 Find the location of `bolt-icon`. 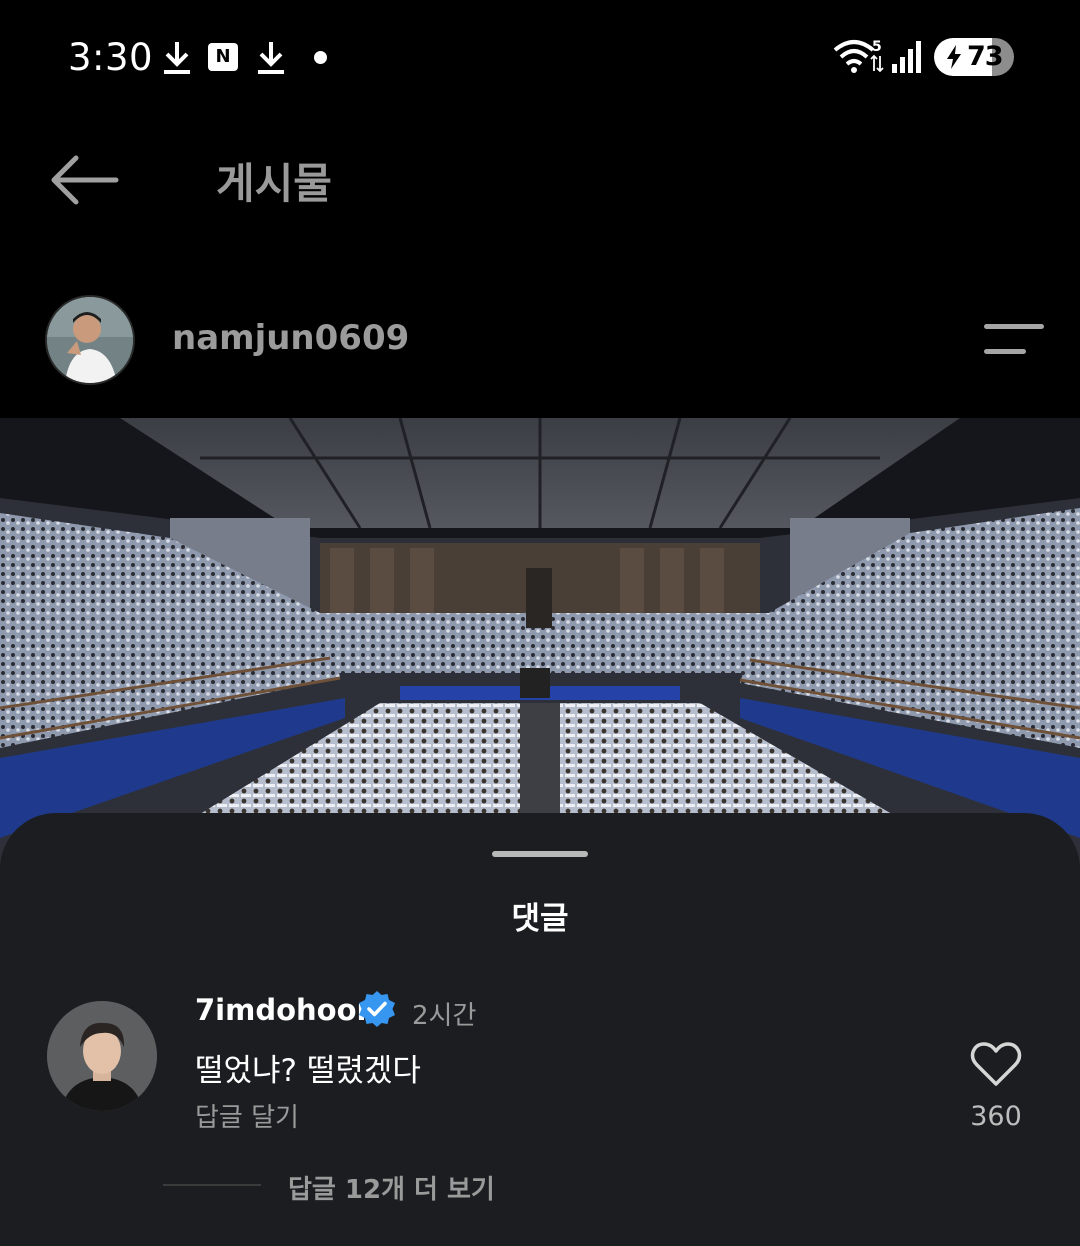

bolt-icon is located at coordinates (954, 57).